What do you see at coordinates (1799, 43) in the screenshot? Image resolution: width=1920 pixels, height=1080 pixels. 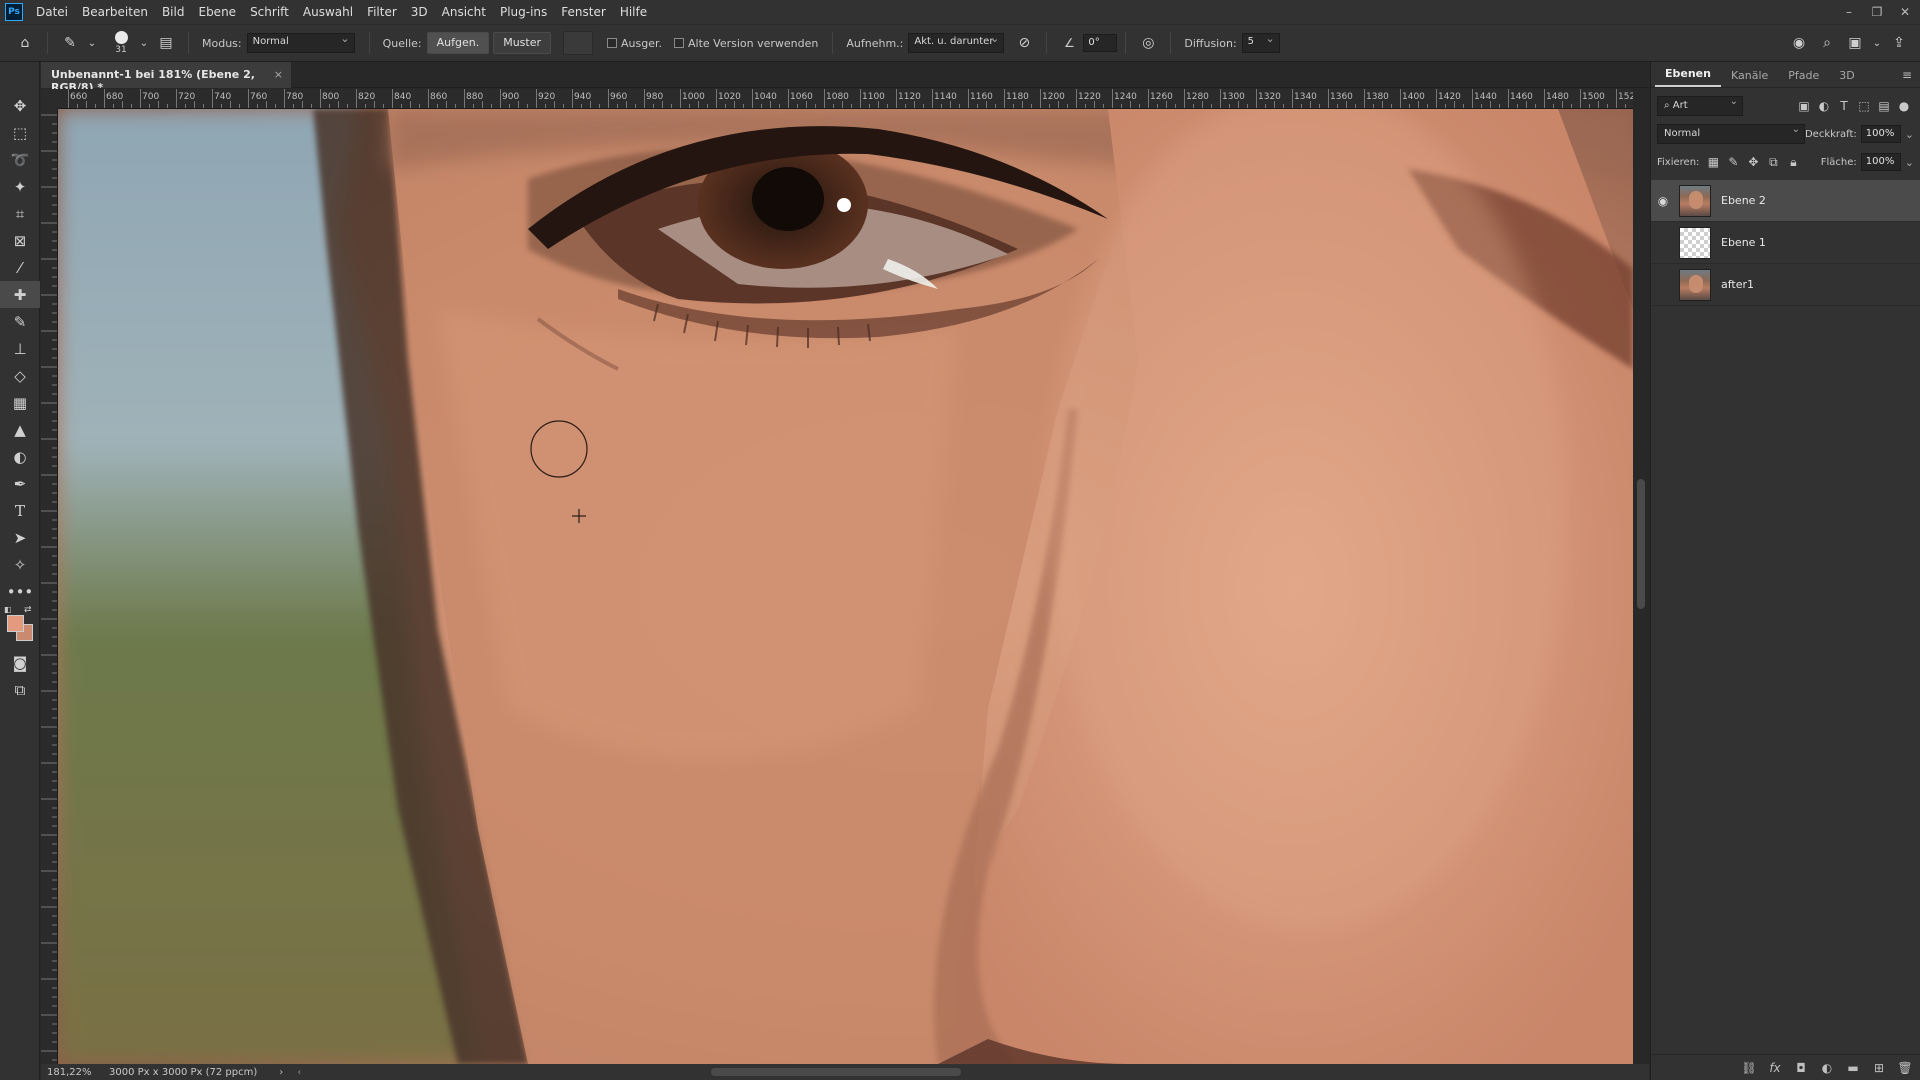 I see `learn-icon: ◉` at bounding box center [1799, 43].